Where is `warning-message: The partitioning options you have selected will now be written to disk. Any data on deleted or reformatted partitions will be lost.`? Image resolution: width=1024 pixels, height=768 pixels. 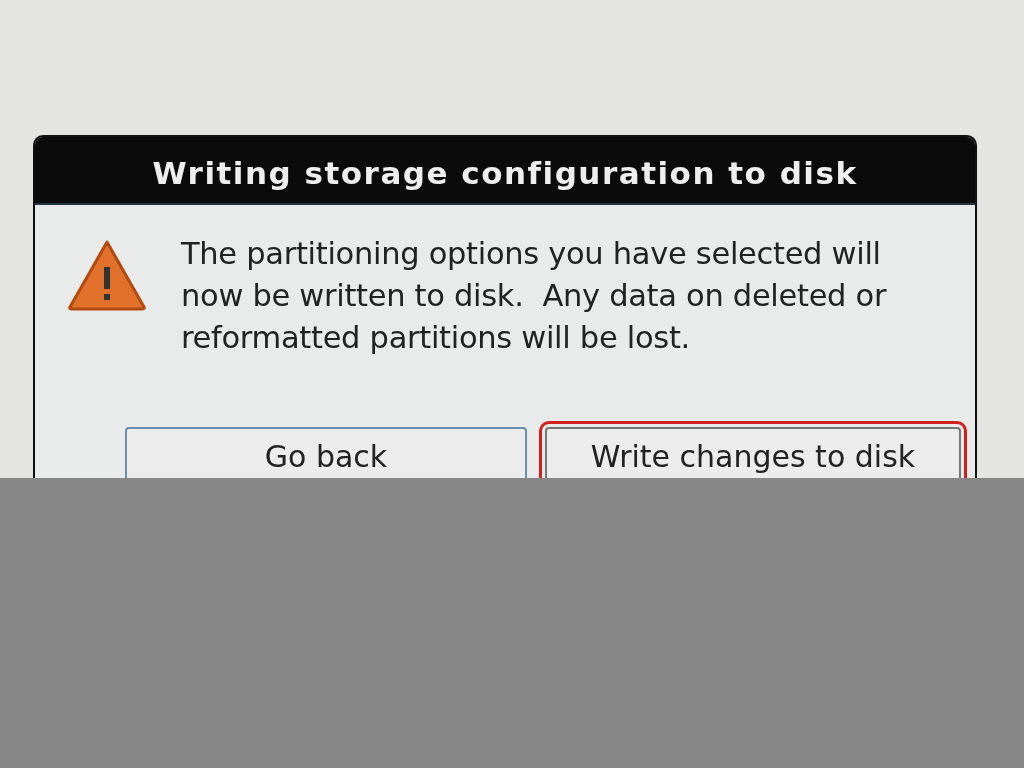
warning-message: The partitioning options you have selected will now be written to disk. Any data on deleted or reformatted partitions will be lost. is located at coordinates (534, 296).